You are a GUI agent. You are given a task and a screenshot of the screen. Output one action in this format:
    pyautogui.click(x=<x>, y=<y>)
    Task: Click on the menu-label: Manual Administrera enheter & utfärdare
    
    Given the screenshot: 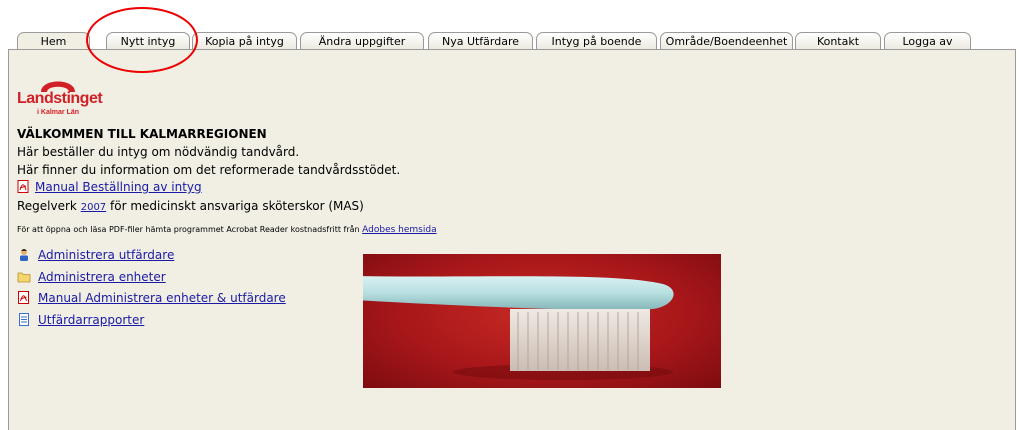 What is the action you would take?
    pyautogui.click(x=162, y=298)
    